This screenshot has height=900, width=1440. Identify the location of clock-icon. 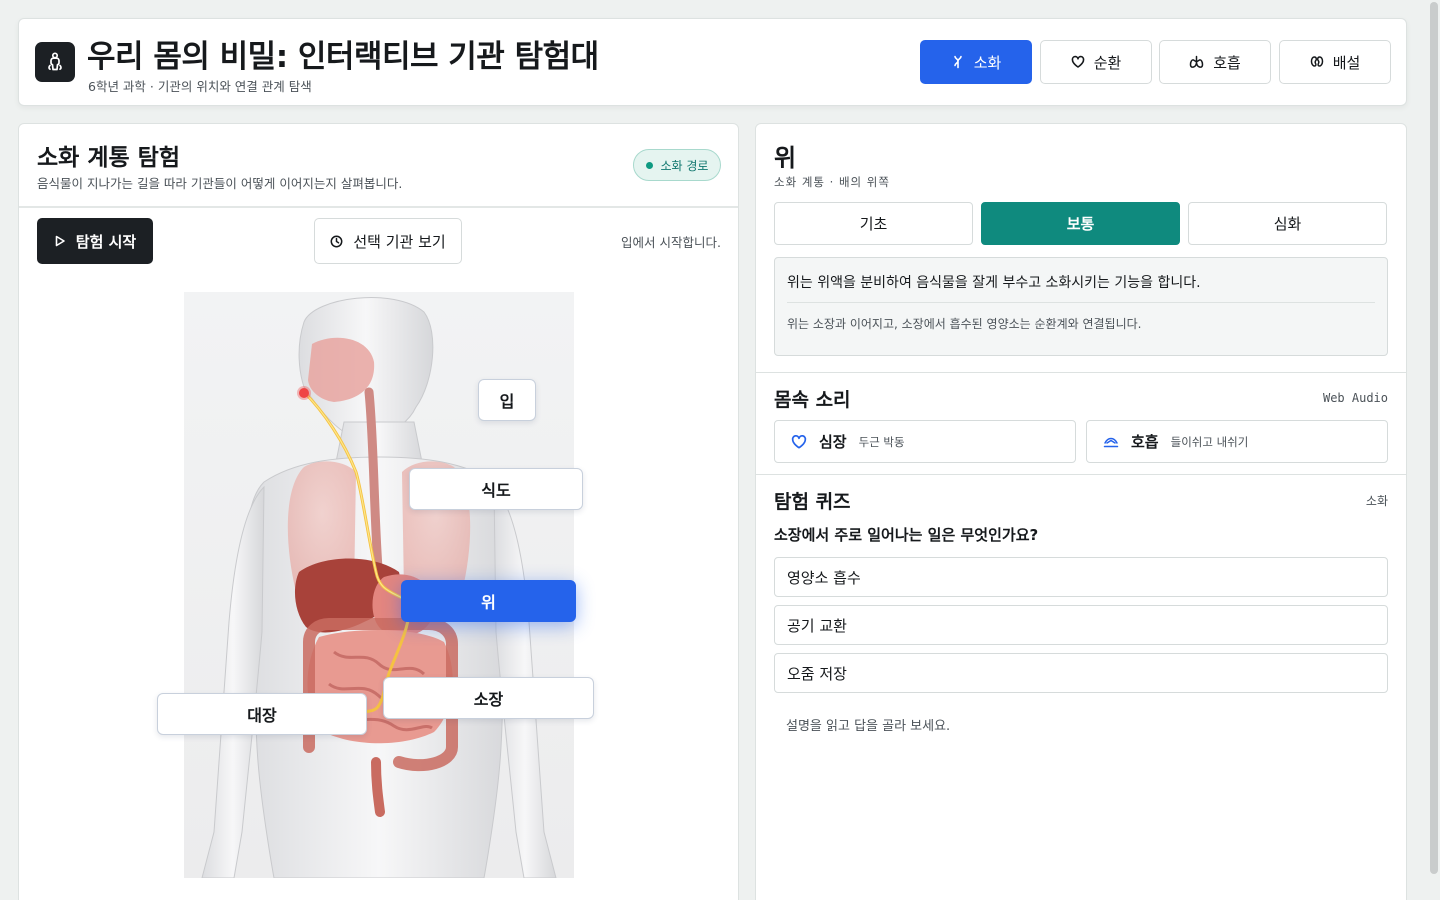
(336, 241).